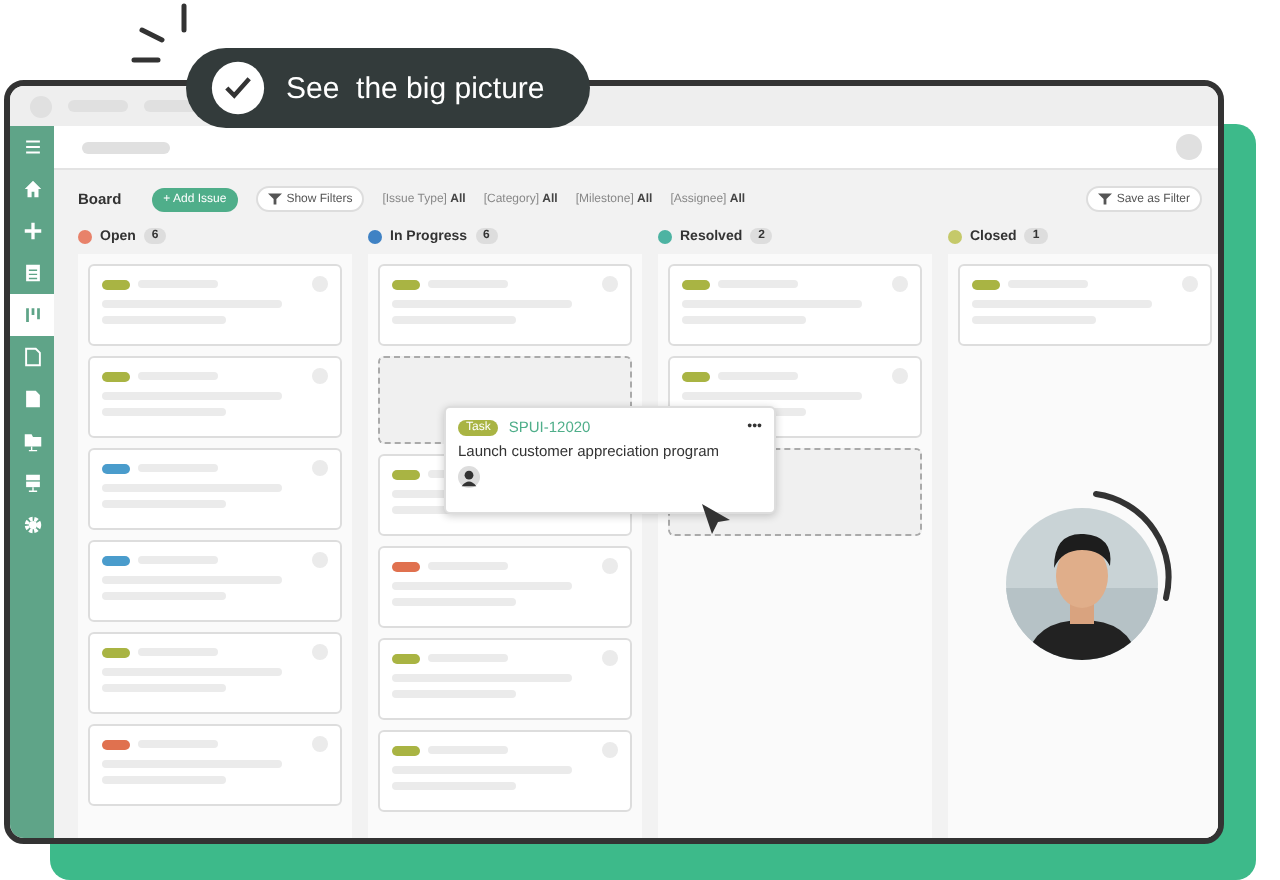  I want to click on folder-icon, so click(32, 441).